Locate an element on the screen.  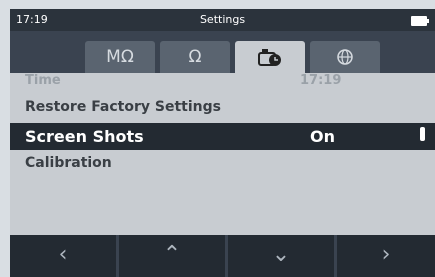
chevron-left-icon: ‹ is located at coordinates (63, 254).